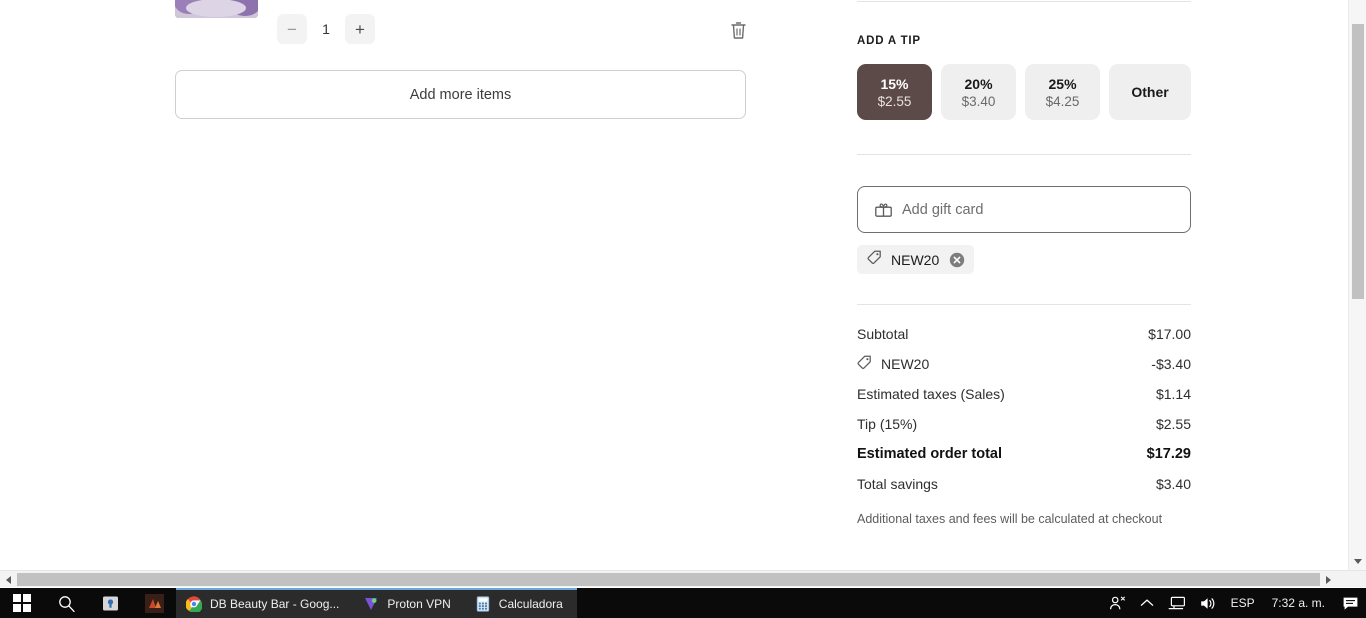 This screenshot has width=1366, height=618. What do you see at coordinates (883, 334) in the screenshot?
I see `total-label: Subtotal` at bounding box center [883, 334].